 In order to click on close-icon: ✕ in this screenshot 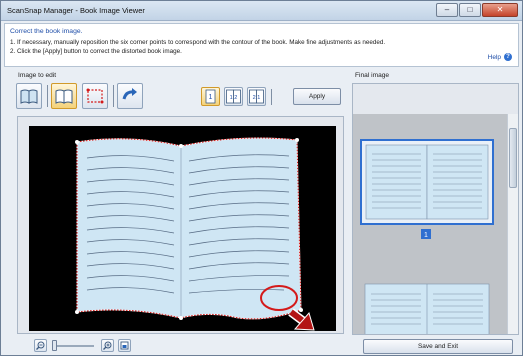, I will do `click(500, 9)`.